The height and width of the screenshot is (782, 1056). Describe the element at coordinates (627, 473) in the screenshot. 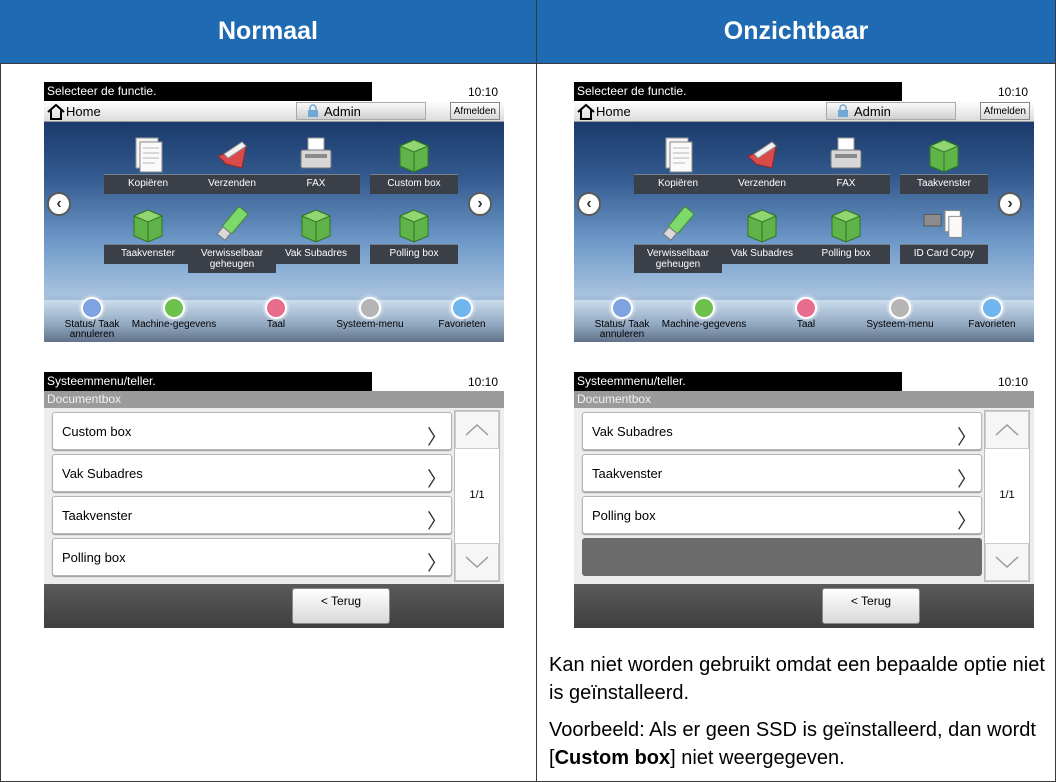

I see `list-item-label: Taakvenster` at that location.